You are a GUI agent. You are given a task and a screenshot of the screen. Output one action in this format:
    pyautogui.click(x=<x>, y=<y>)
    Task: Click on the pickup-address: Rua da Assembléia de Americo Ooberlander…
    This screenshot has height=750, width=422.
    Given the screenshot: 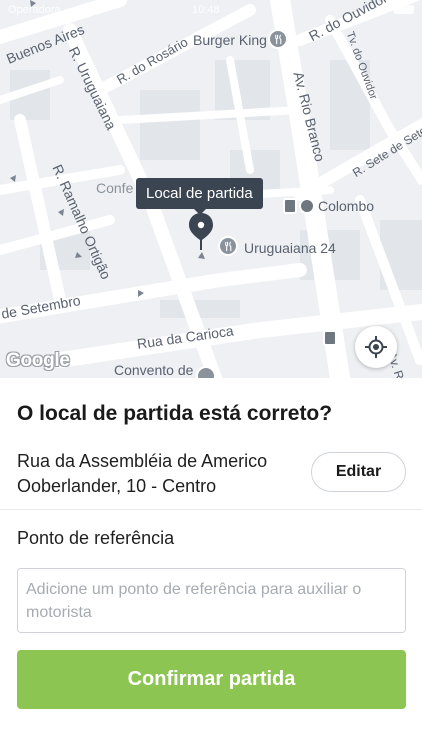 What is the action you would take?
    pyautogui.click(x=142, y=473)
    